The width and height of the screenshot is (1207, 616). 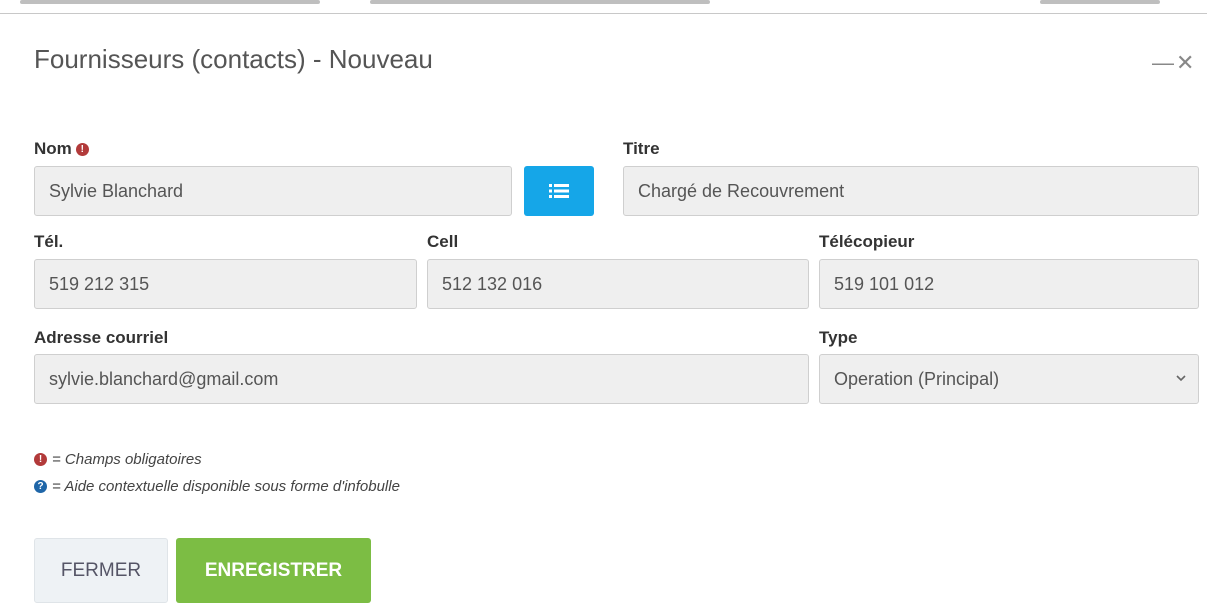 I want to click on nom-label: Nom!, so click(x=61, y=149).